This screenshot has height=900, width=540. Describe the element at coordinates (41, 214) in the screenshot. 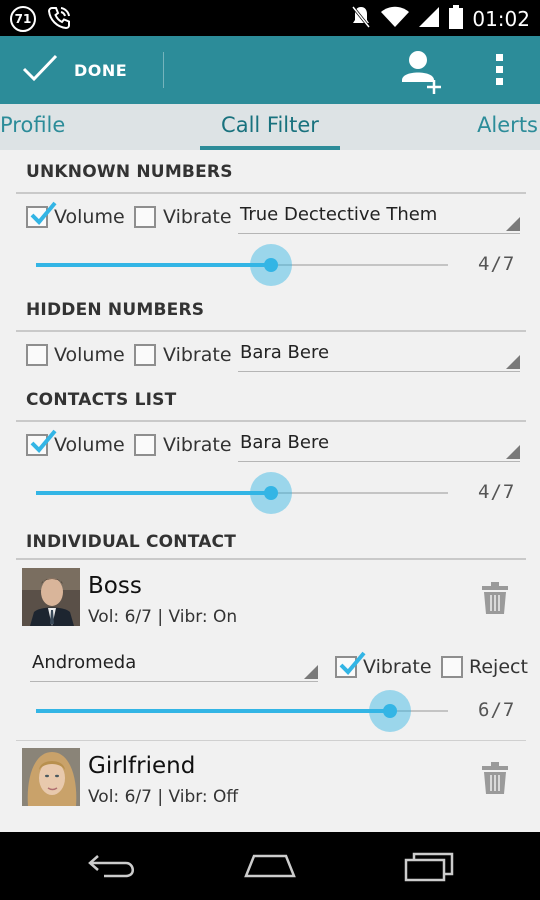

I see `volume-checkbox-unknown` at that location.